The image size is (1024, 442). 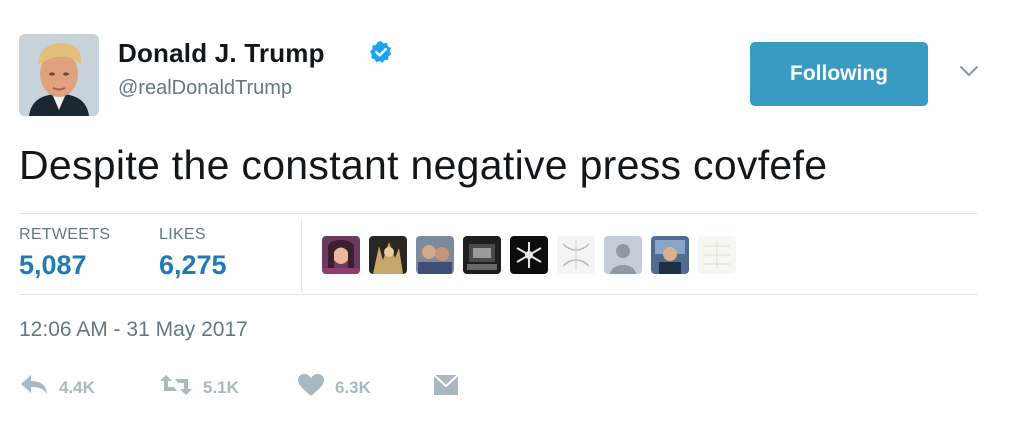 I want to click on user-handle: @realDonaldTrump, so click(x=205, y=88).